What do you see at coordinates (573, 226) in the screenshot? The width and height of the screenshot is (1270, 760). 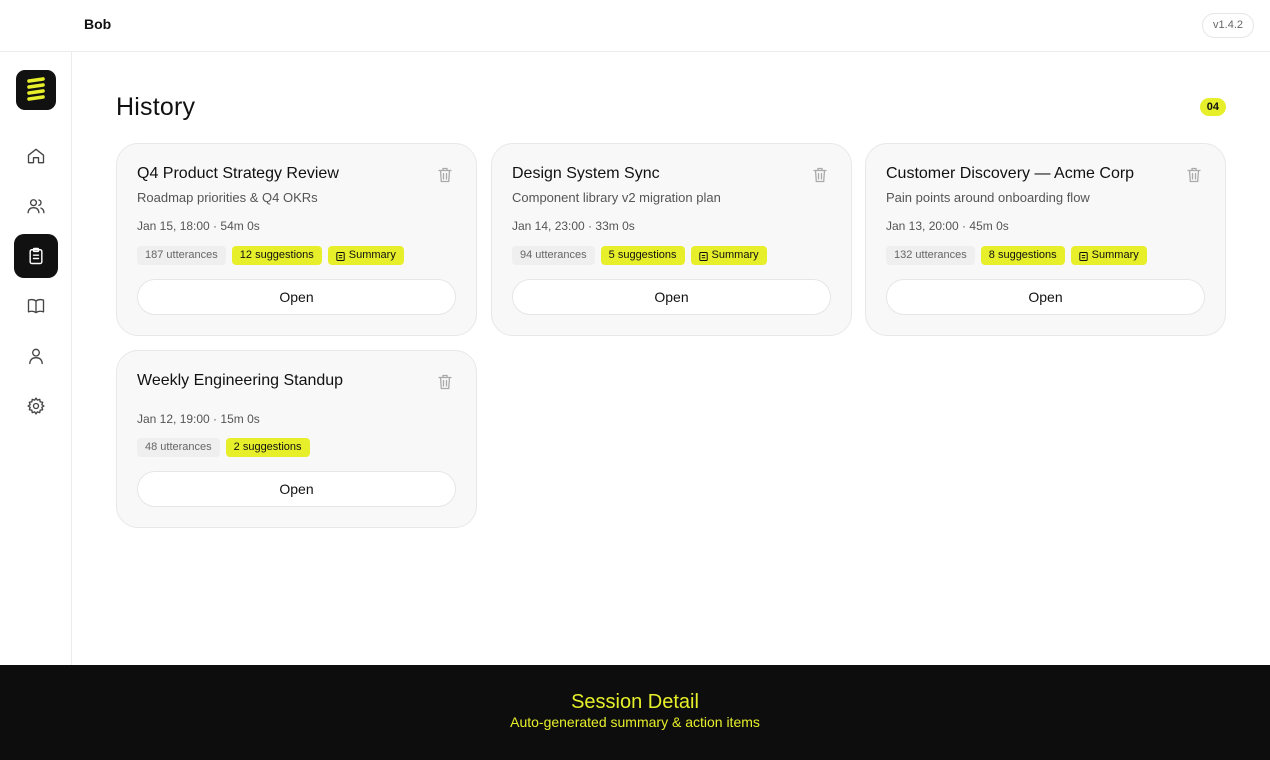 I see `session-meta: Jan 14, 23:00 · 33m 0s` at bounding box center [573, 226].